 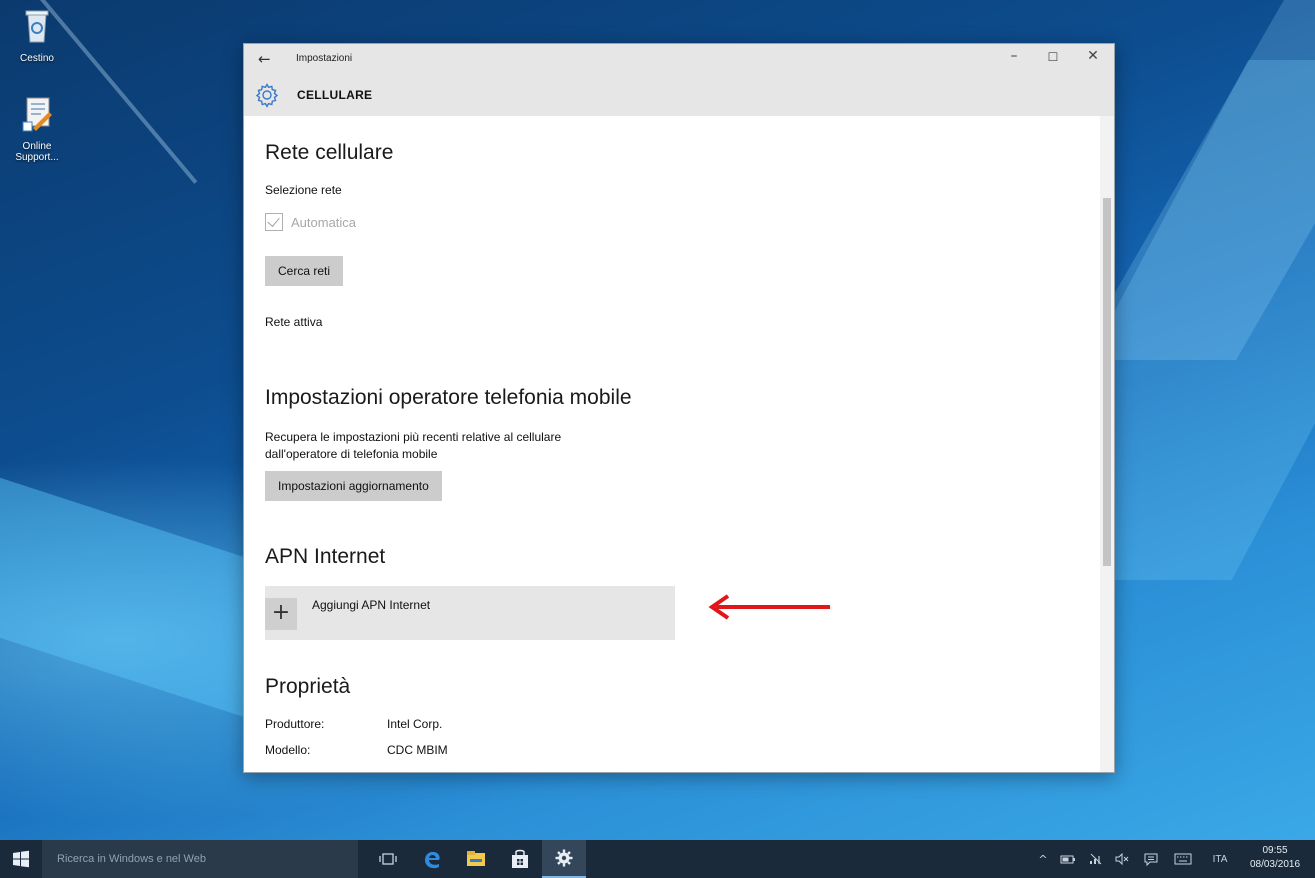 What do you see at coordinates (1053, 57) in the screenshot?
I see `maximize-button: ☐` at bounding box center [1053, 57].